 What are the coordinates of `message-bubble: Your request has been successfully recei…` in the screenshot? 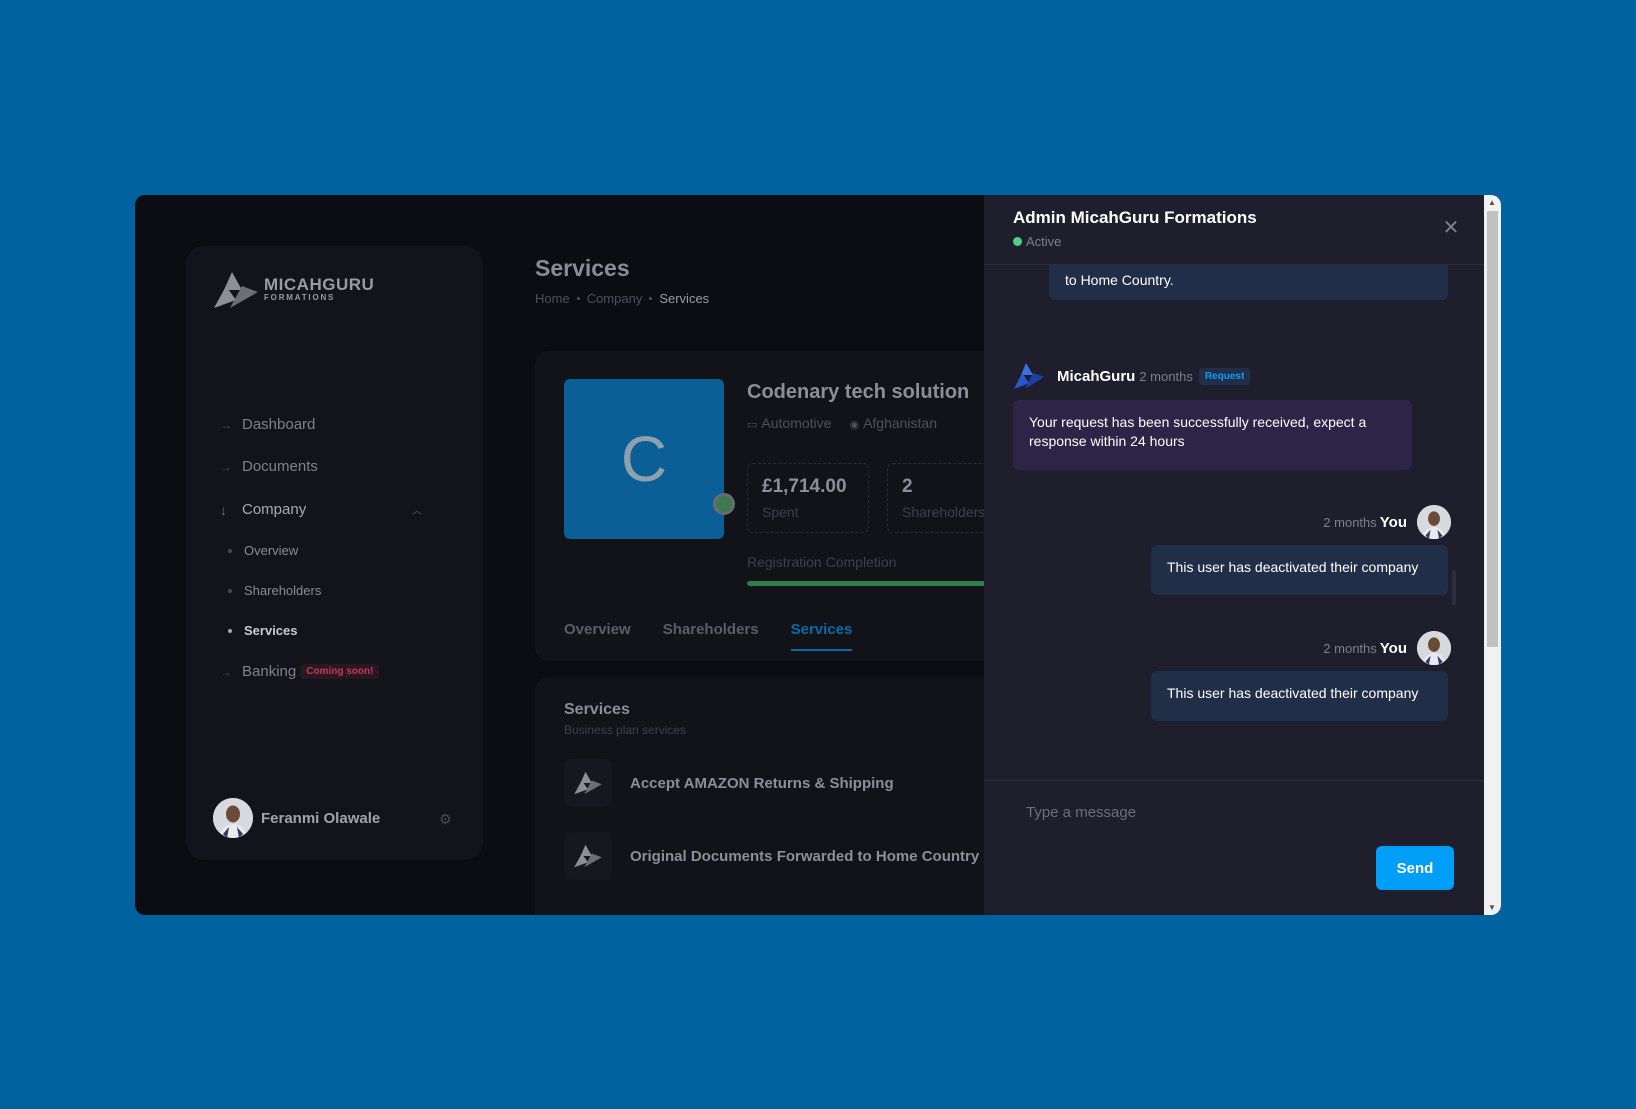 It's located at (1212, 435).